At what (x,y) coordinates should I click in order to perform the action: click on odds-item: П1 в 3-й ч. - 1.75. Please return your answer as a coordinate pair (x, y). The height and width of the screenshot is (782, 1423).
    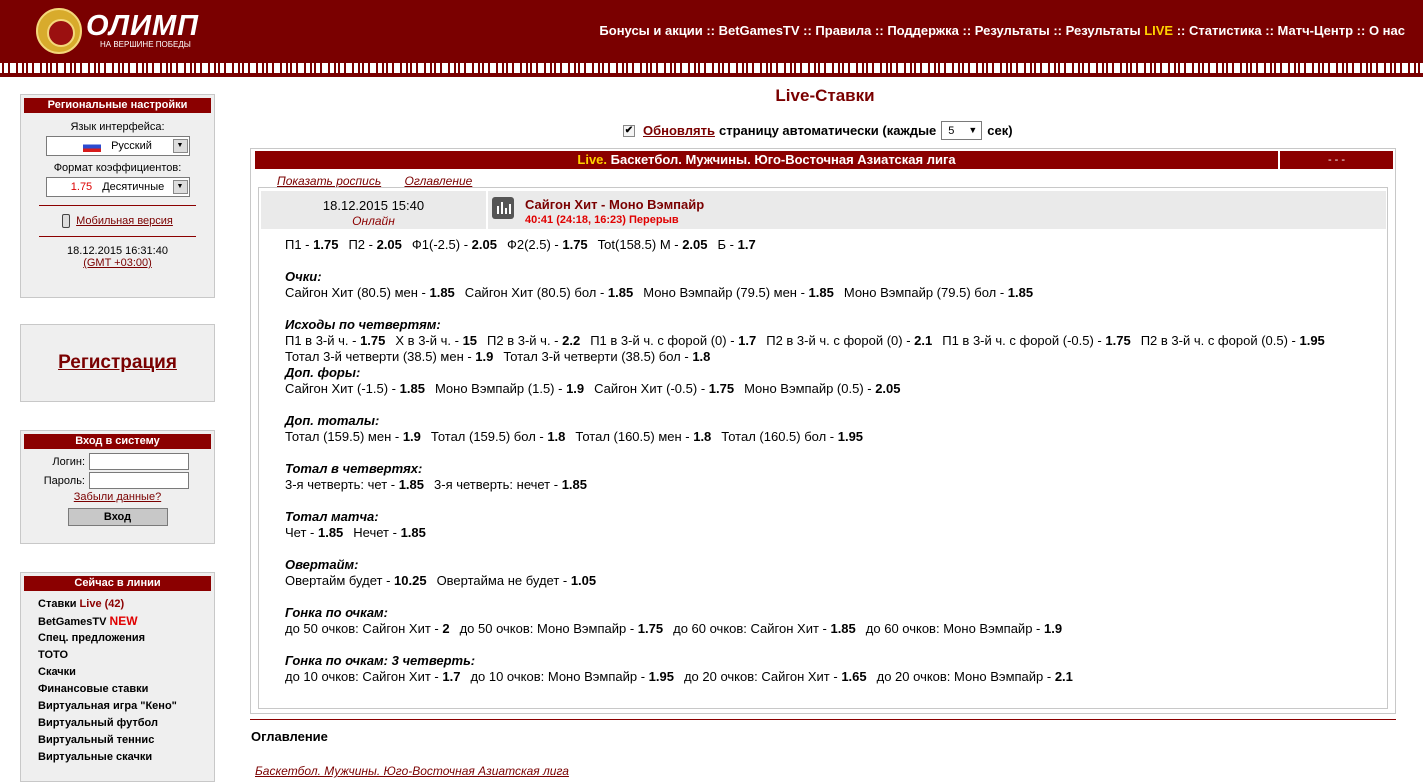
    Looking at the image, I should click on (335, 340).